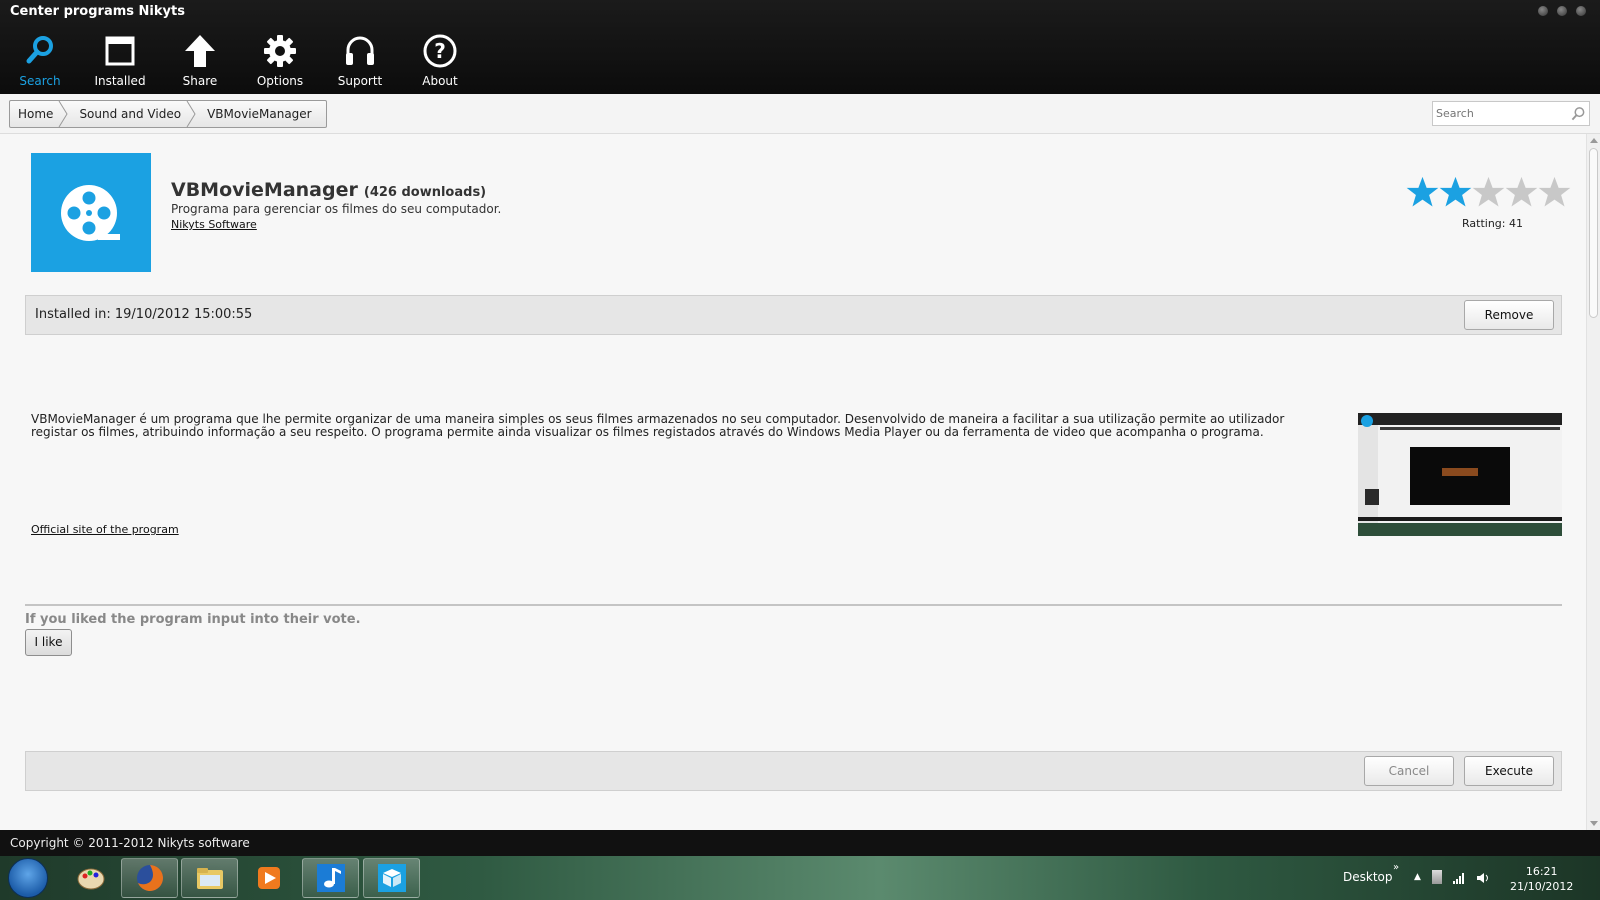 The image size is (1600, 900). I want to click on system-tray, so click(1461, 877).